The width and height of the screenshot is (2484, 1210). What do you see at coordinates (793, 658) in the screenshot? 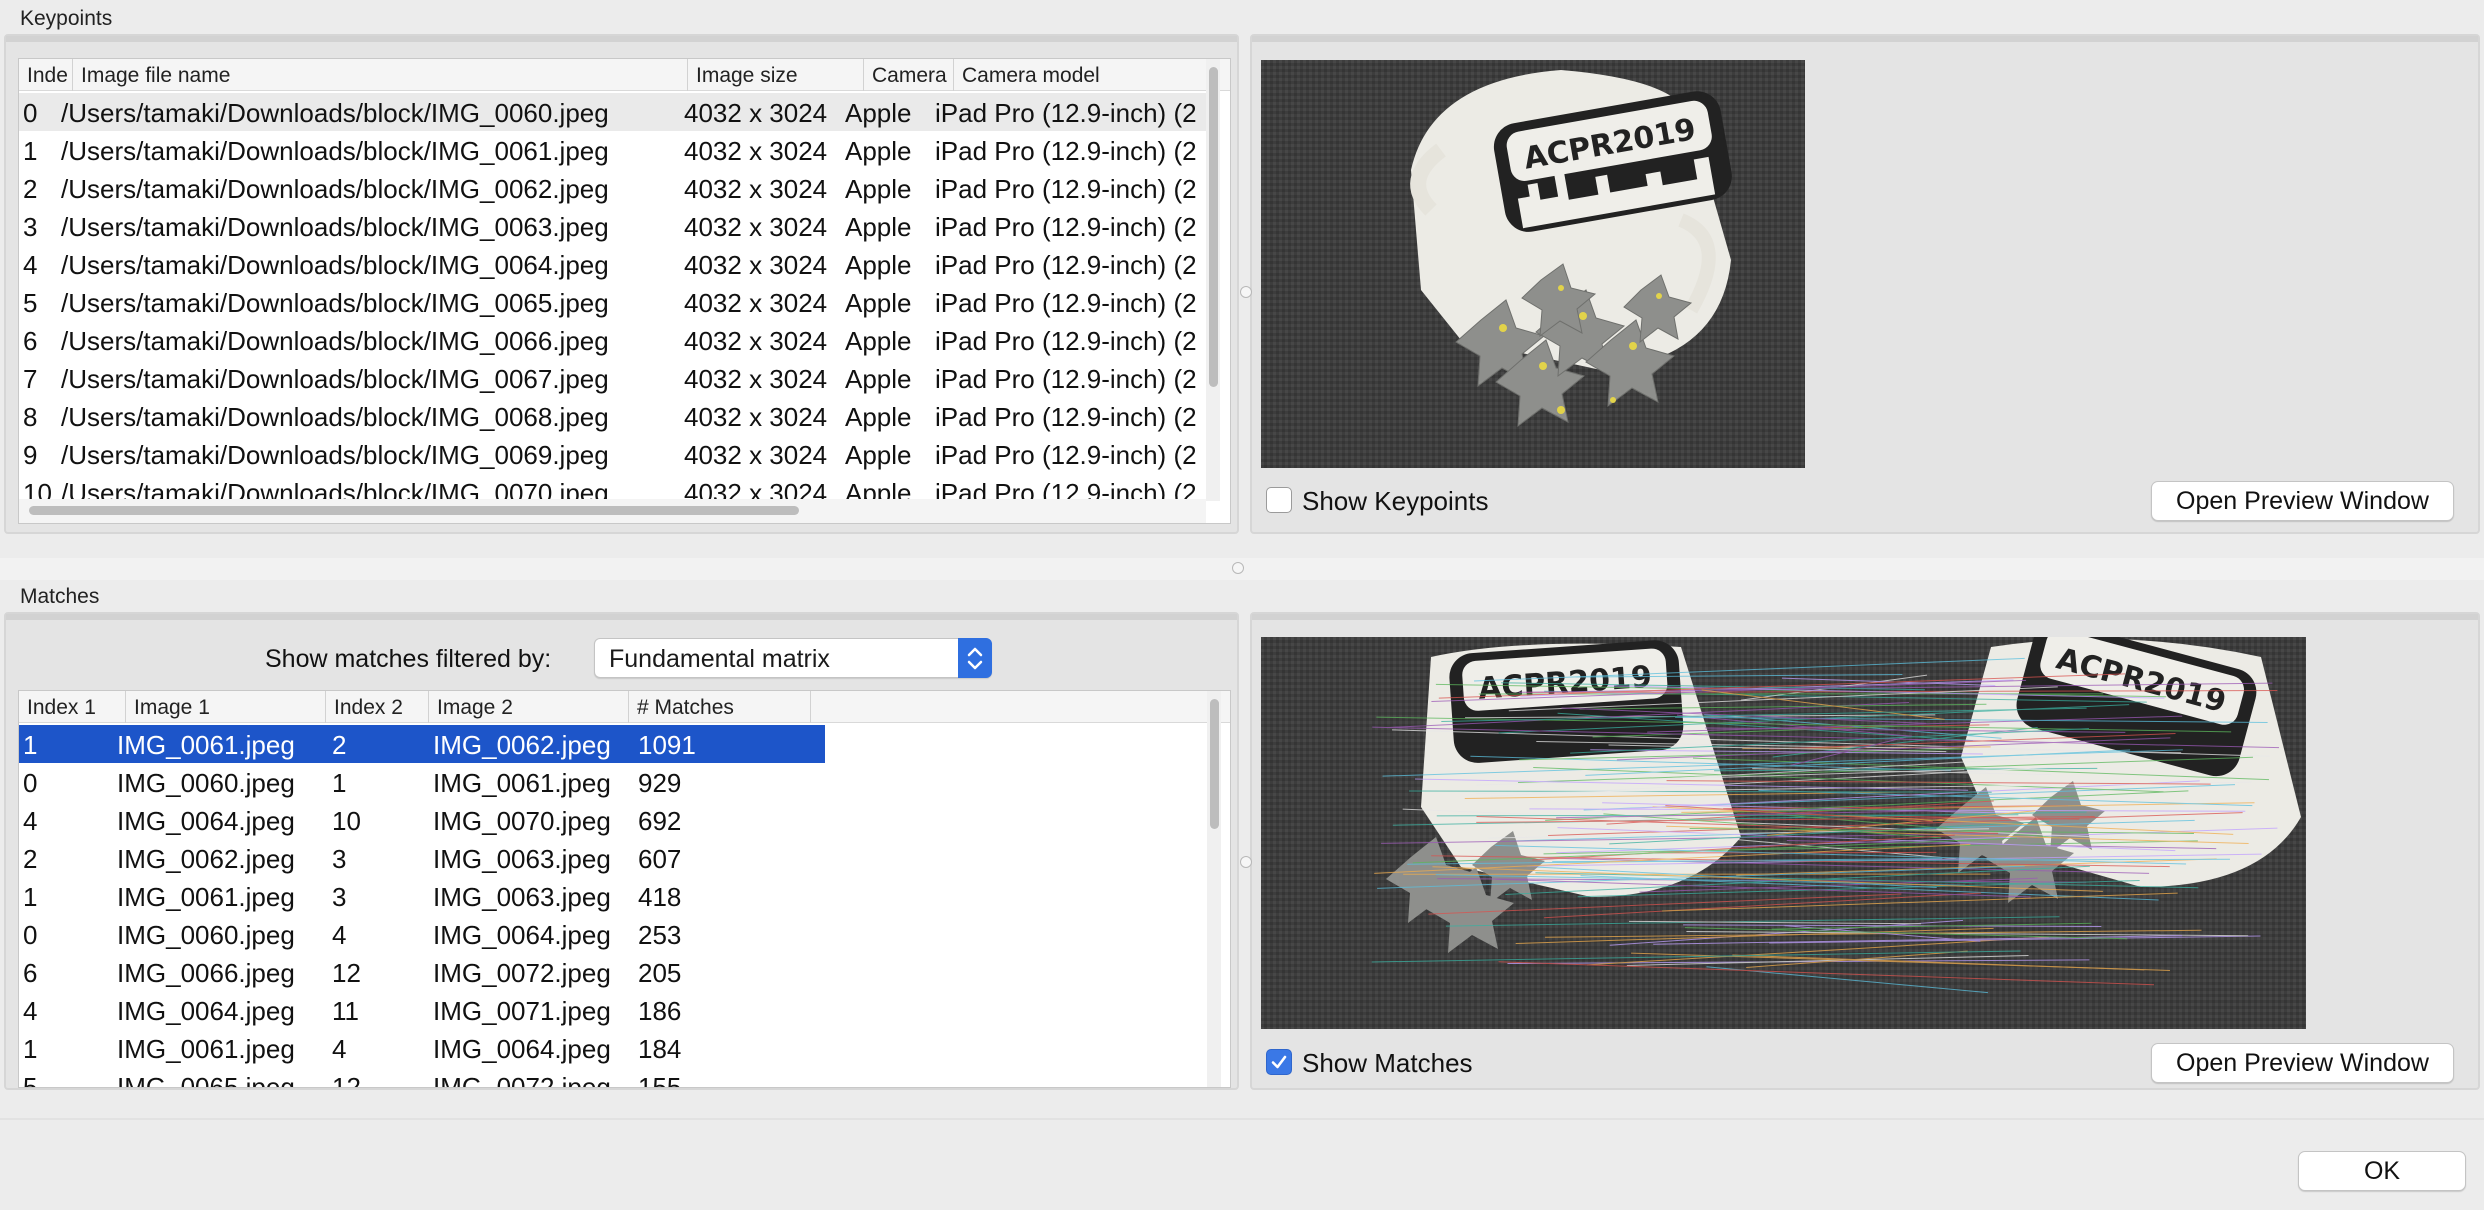
I see `filter-select: Fundamental matrix` at bounding box center [793, 658].